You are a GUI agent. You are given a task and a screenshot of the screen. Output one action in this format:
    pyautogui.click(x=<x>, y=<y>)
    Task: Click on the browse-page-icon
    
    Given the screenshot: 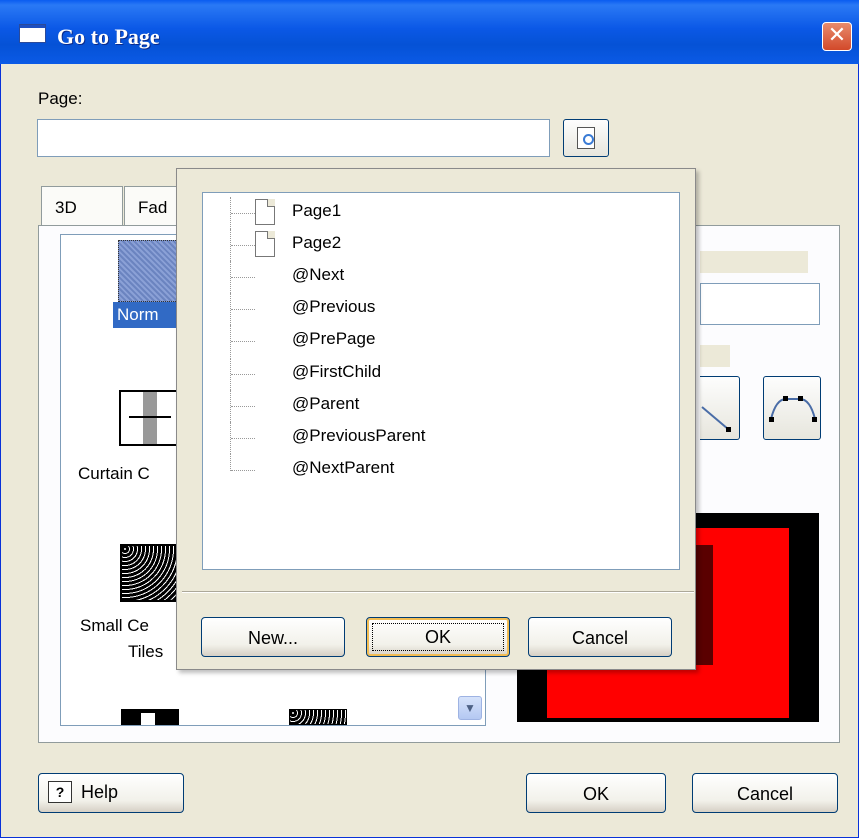 What is the action you would take?
    pyautogui.click(x=586, y=138)
    